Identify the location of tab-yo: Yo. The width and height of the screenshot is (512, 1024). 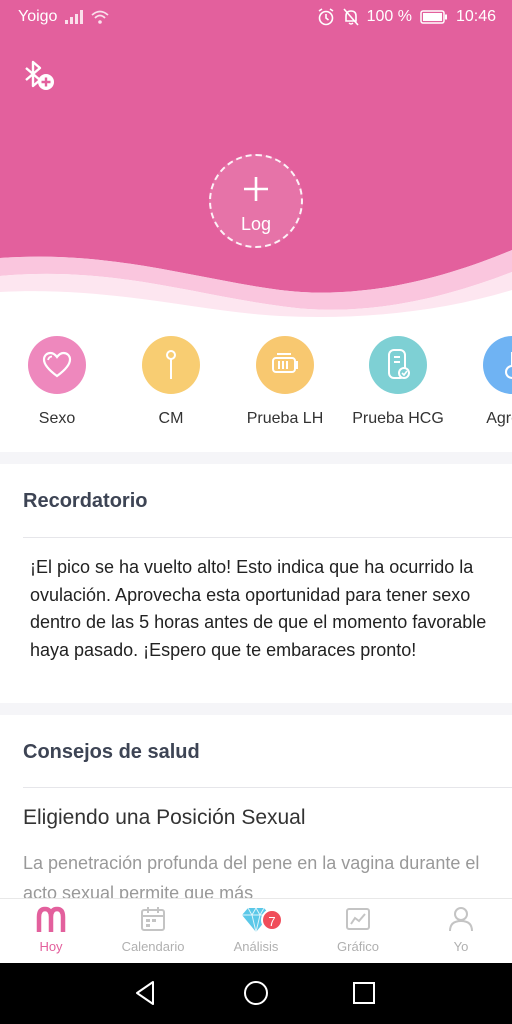
(461, 931).